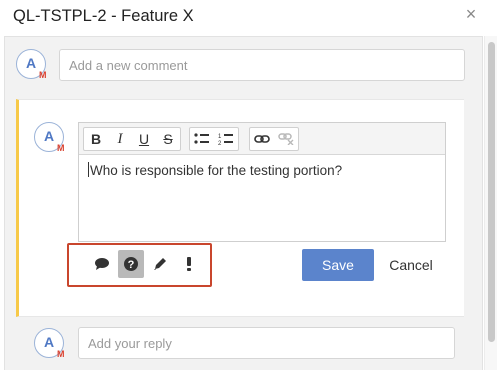 The height and width of the screenshot is (370, 497). I want to click on editor-toolbar: B I U S 12, so click(262, 139).